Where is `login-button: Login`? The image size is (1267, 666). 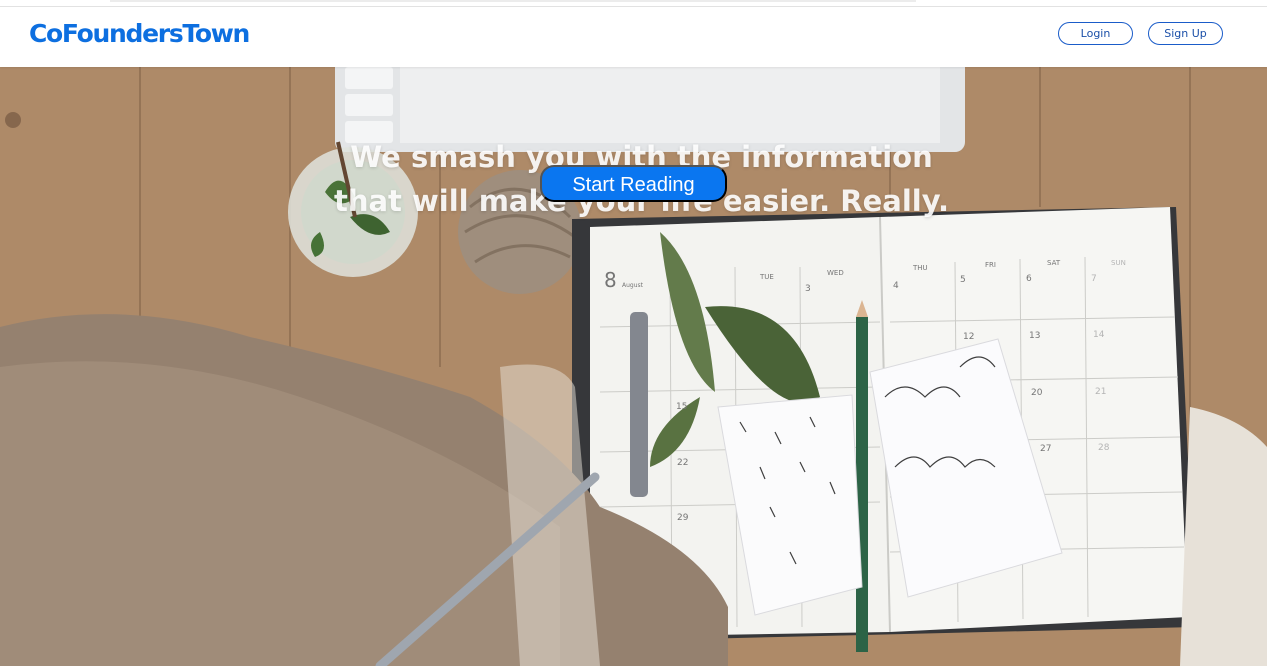
login-button: Login is located at coordinates (1095, 33).